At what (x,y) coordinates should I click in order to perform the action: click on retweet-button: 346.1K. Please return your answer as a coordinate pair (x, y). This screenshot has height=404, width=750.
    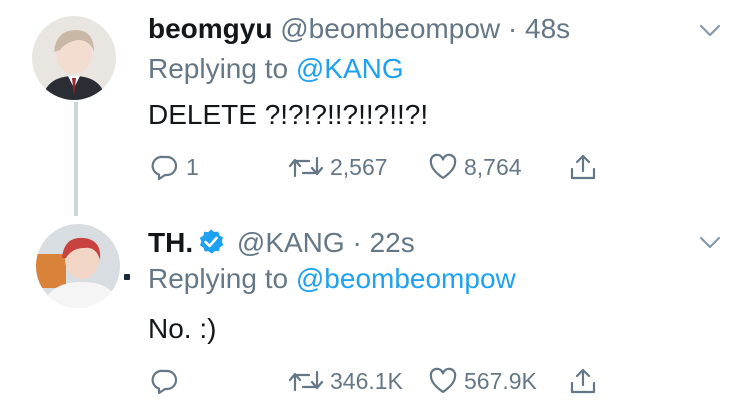
    Looking at the image, I should click on (345, 381).